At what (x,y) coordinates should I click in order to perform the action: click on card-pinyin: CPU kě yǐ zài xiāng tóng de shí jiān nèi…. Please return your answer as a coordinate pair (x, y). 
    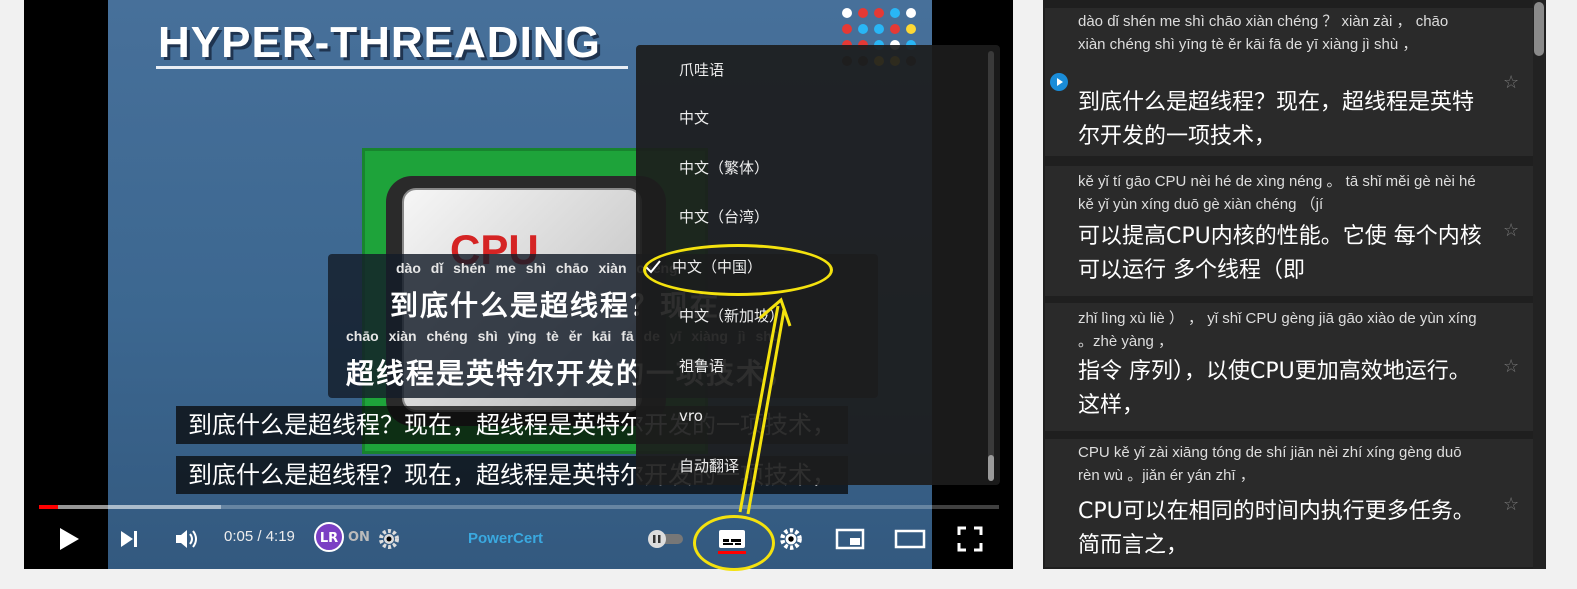
    Looking at the image, I should click on (1270, 464).